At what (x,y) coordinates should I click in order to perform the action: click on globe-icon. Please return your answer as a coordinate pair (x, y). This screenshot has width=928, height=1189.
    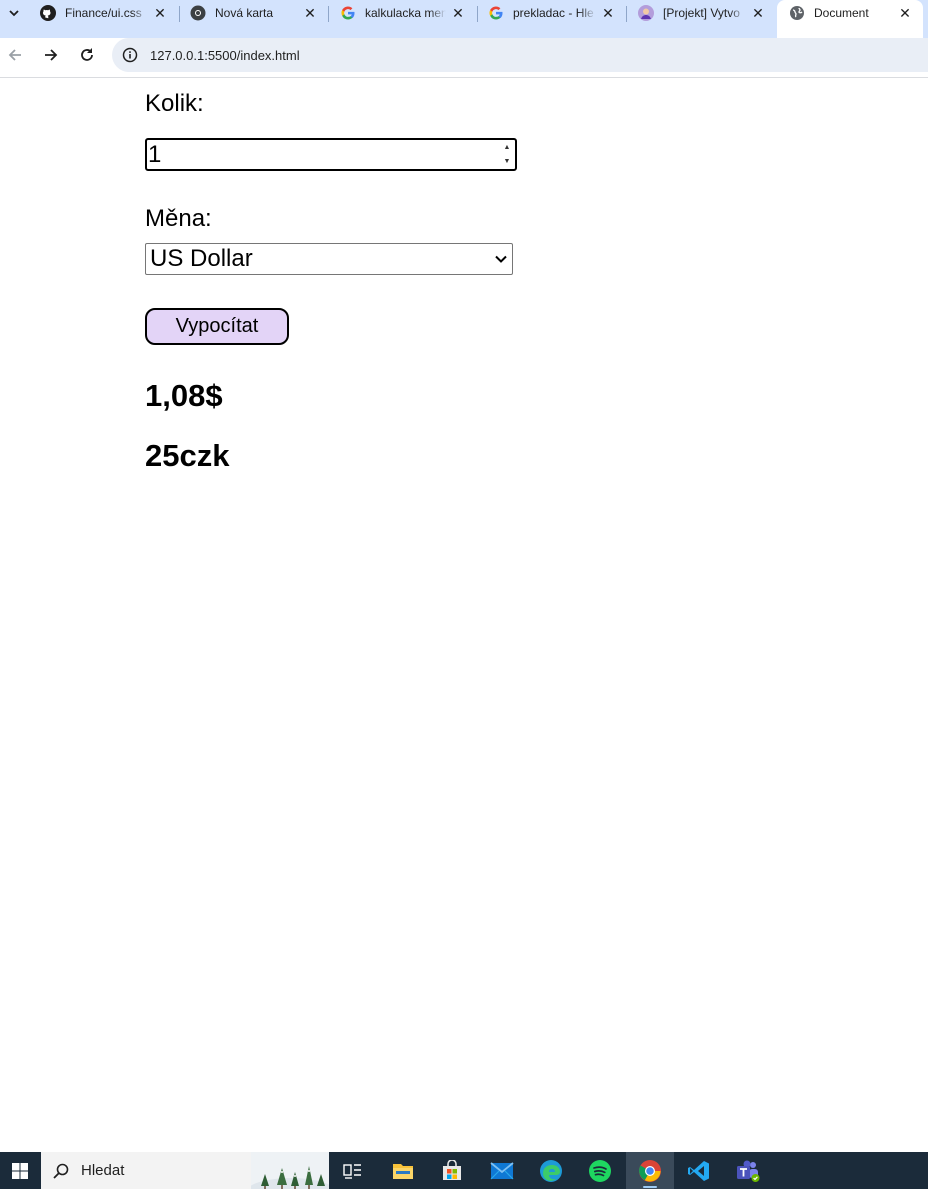
    Looking at the image, I should click on (797, 13).